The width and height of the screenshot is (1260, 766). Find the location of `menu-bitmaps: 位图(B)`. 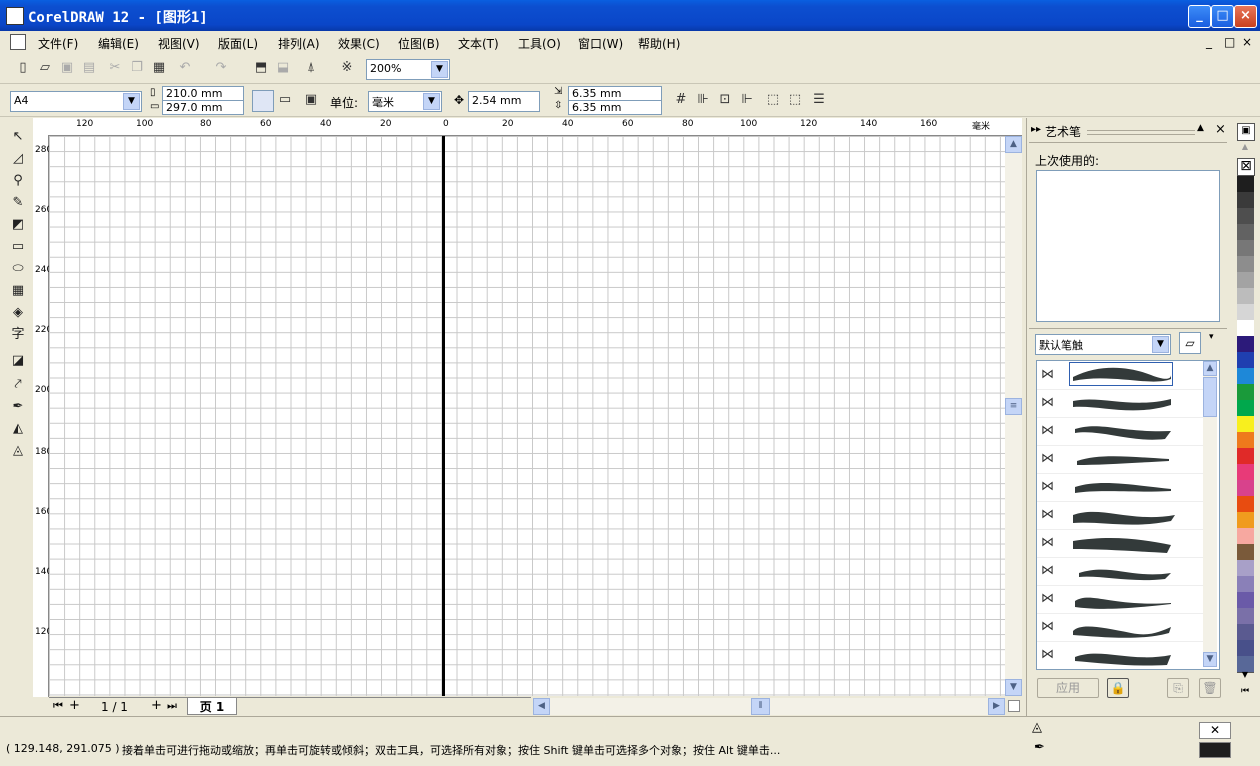

menu-bitmaps: 位图(B) is located at coordinates (419, 43).